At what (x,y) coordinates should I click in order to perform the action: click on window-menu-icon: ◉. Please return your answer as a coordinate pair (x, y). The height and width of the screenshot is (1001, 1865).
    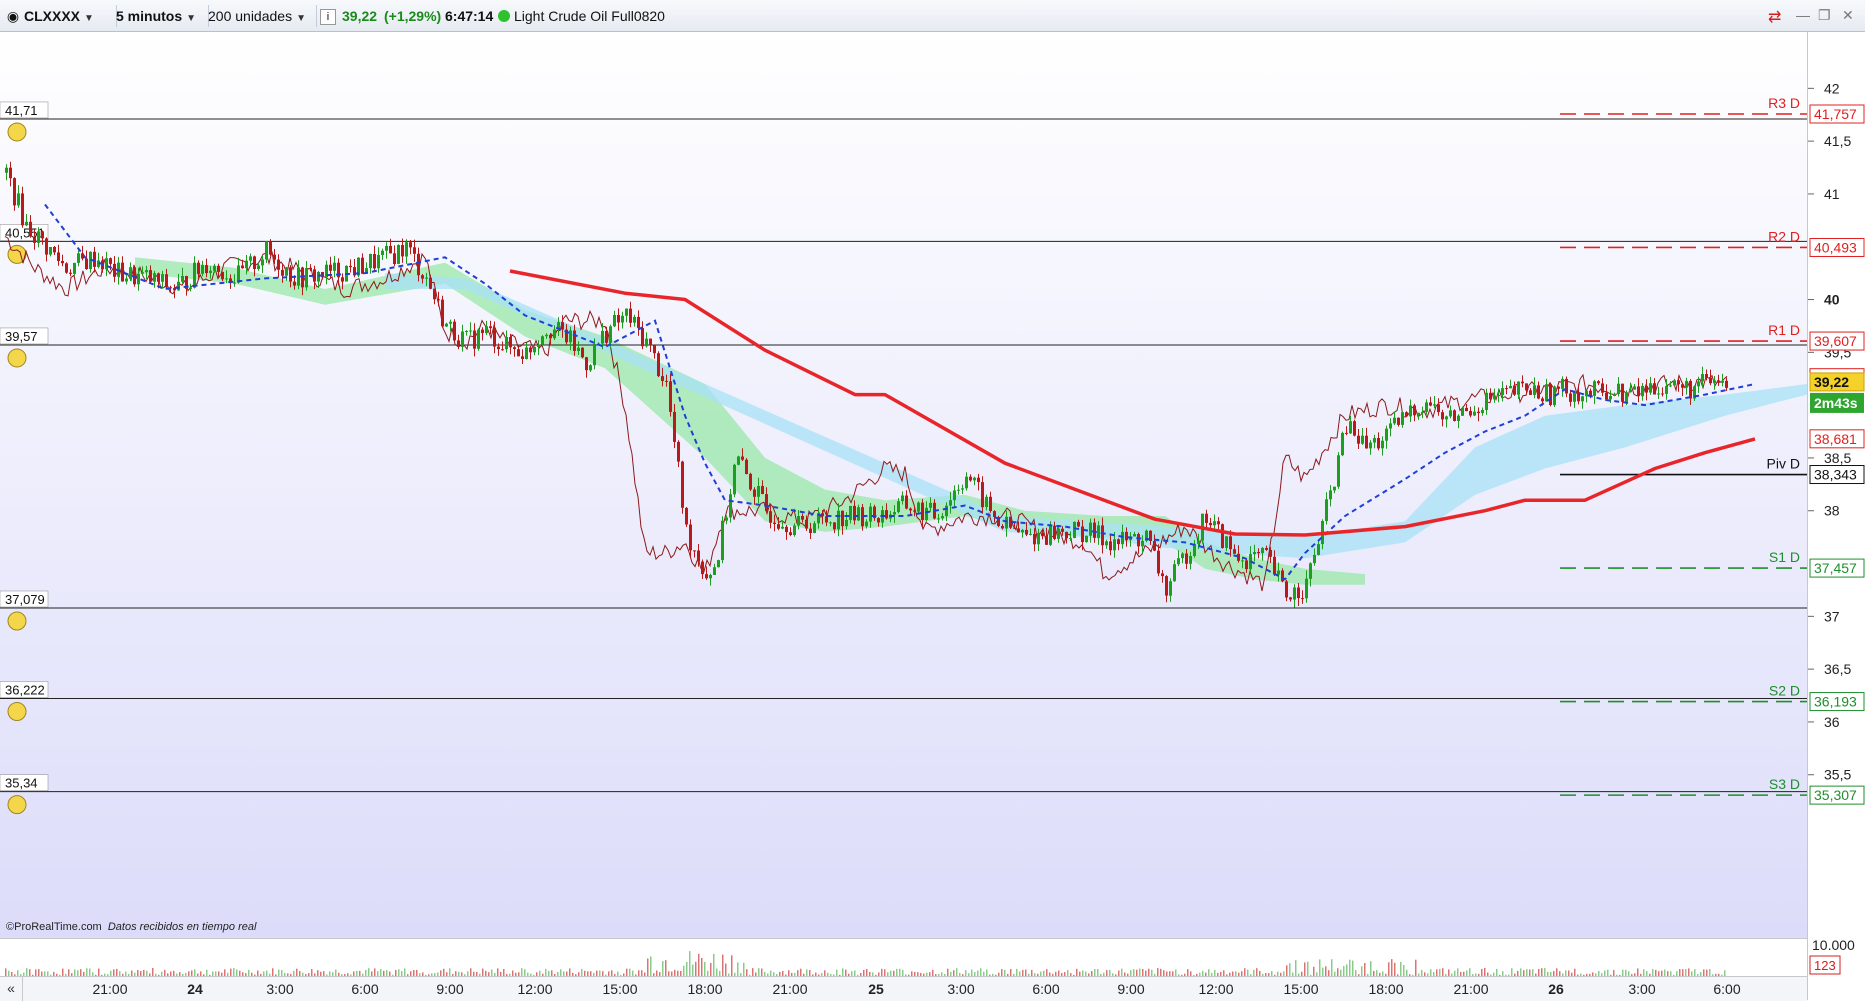
    Looking at the image, I should click on (13, 16).